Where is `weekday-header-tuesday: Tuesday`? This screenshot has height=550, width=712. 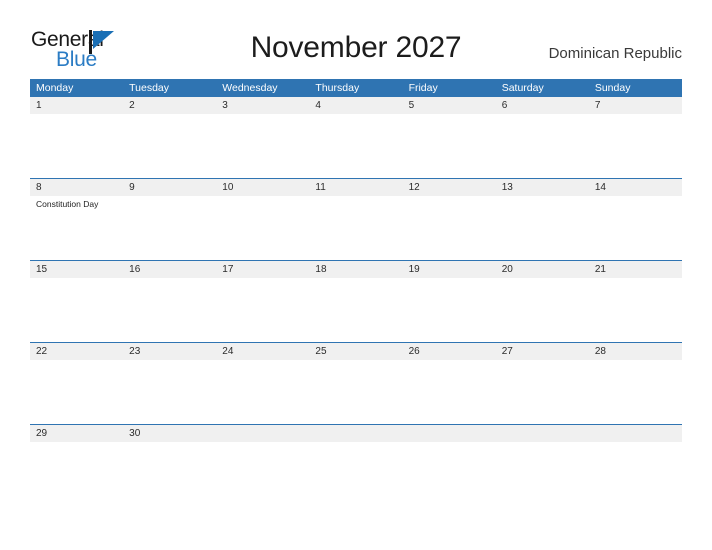 weekday-header-tuesday: Tuesday is located at coordinates (149, 88).